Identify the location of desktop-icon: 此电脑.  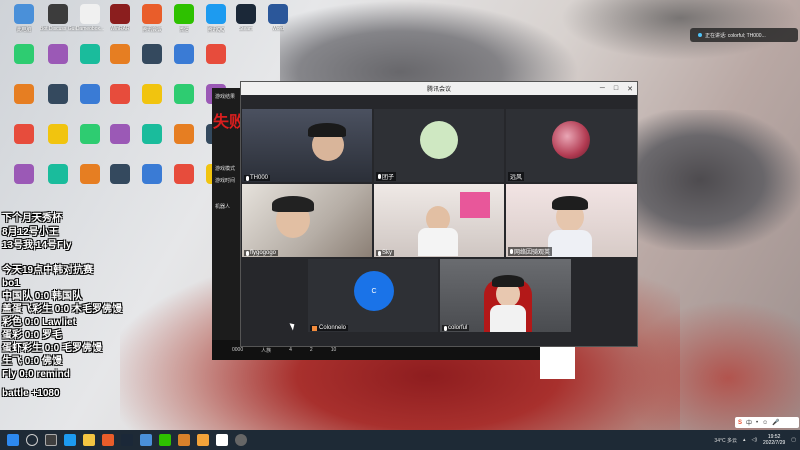
(24, 22).